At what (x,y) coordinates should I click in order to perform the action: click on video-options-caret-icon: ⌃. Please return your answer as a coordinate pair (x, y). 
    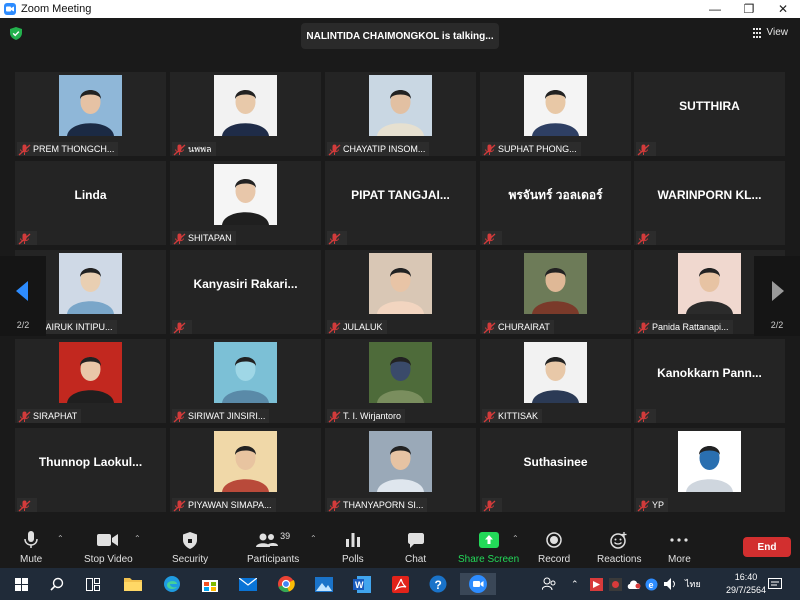
    Looking at the image, I should click on (137, 538).